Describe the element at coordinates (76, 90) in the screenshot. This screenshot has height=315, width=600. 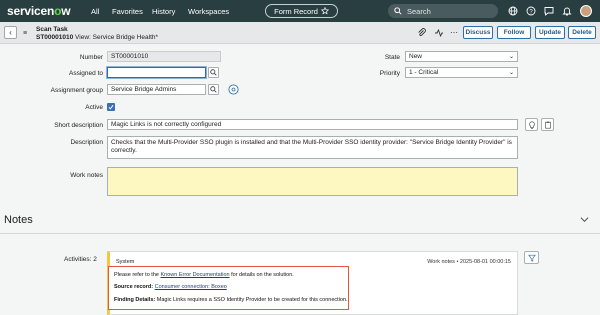
I see `assignment-group-label: Assignment group` at that location.